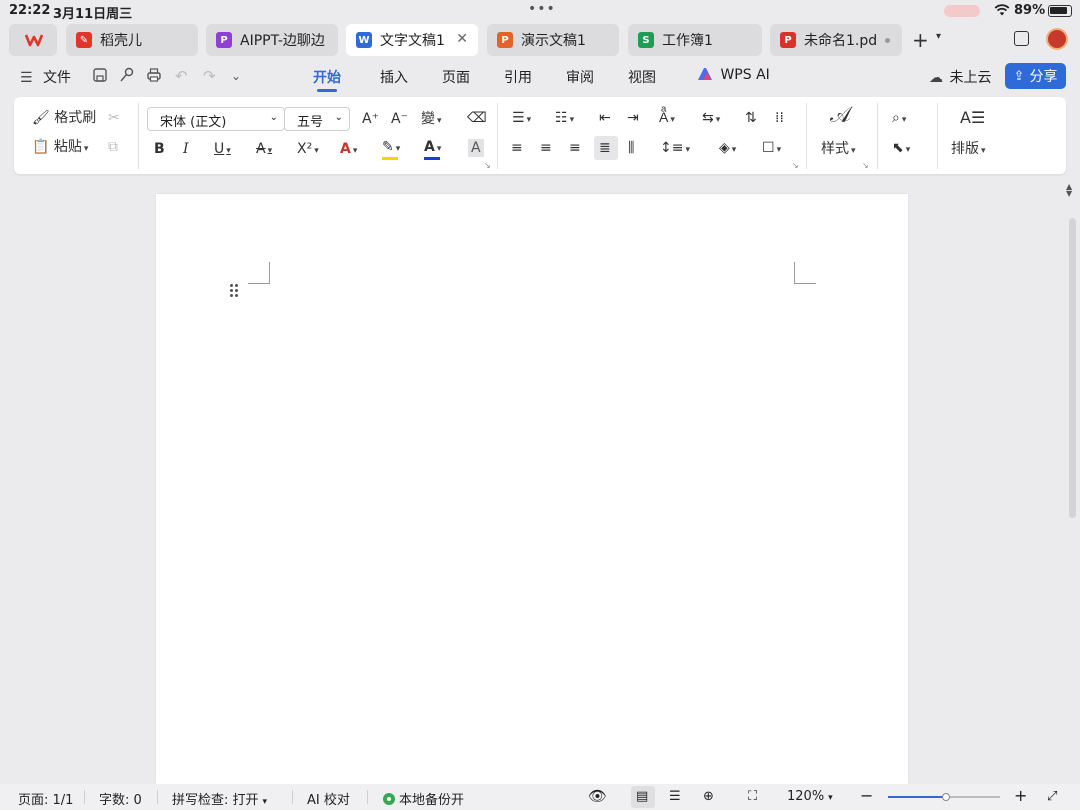 This screenshot has width=1080, height=810. What do you see at coordinates (920, 40) in the screenshot?
I see `new-tab-plus-icon: +` at bounding box center [920, 40].